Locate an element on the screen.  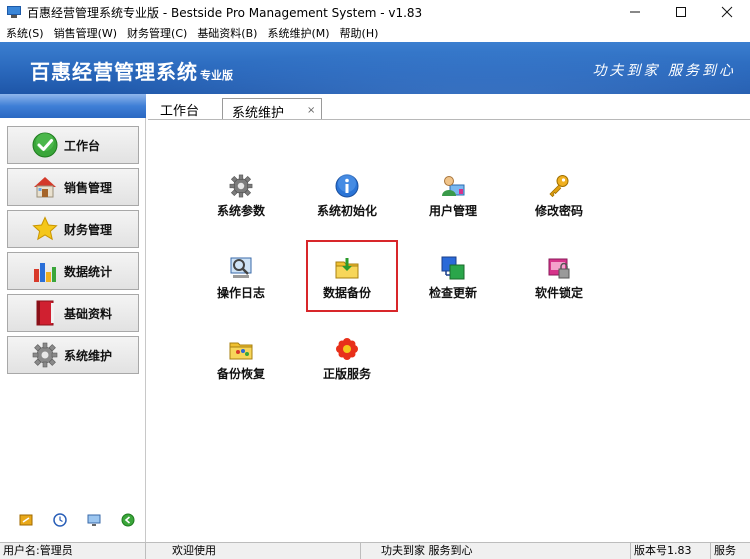
tab-strip: 工作台 系统维护 × is located at coordinates (449, 107).